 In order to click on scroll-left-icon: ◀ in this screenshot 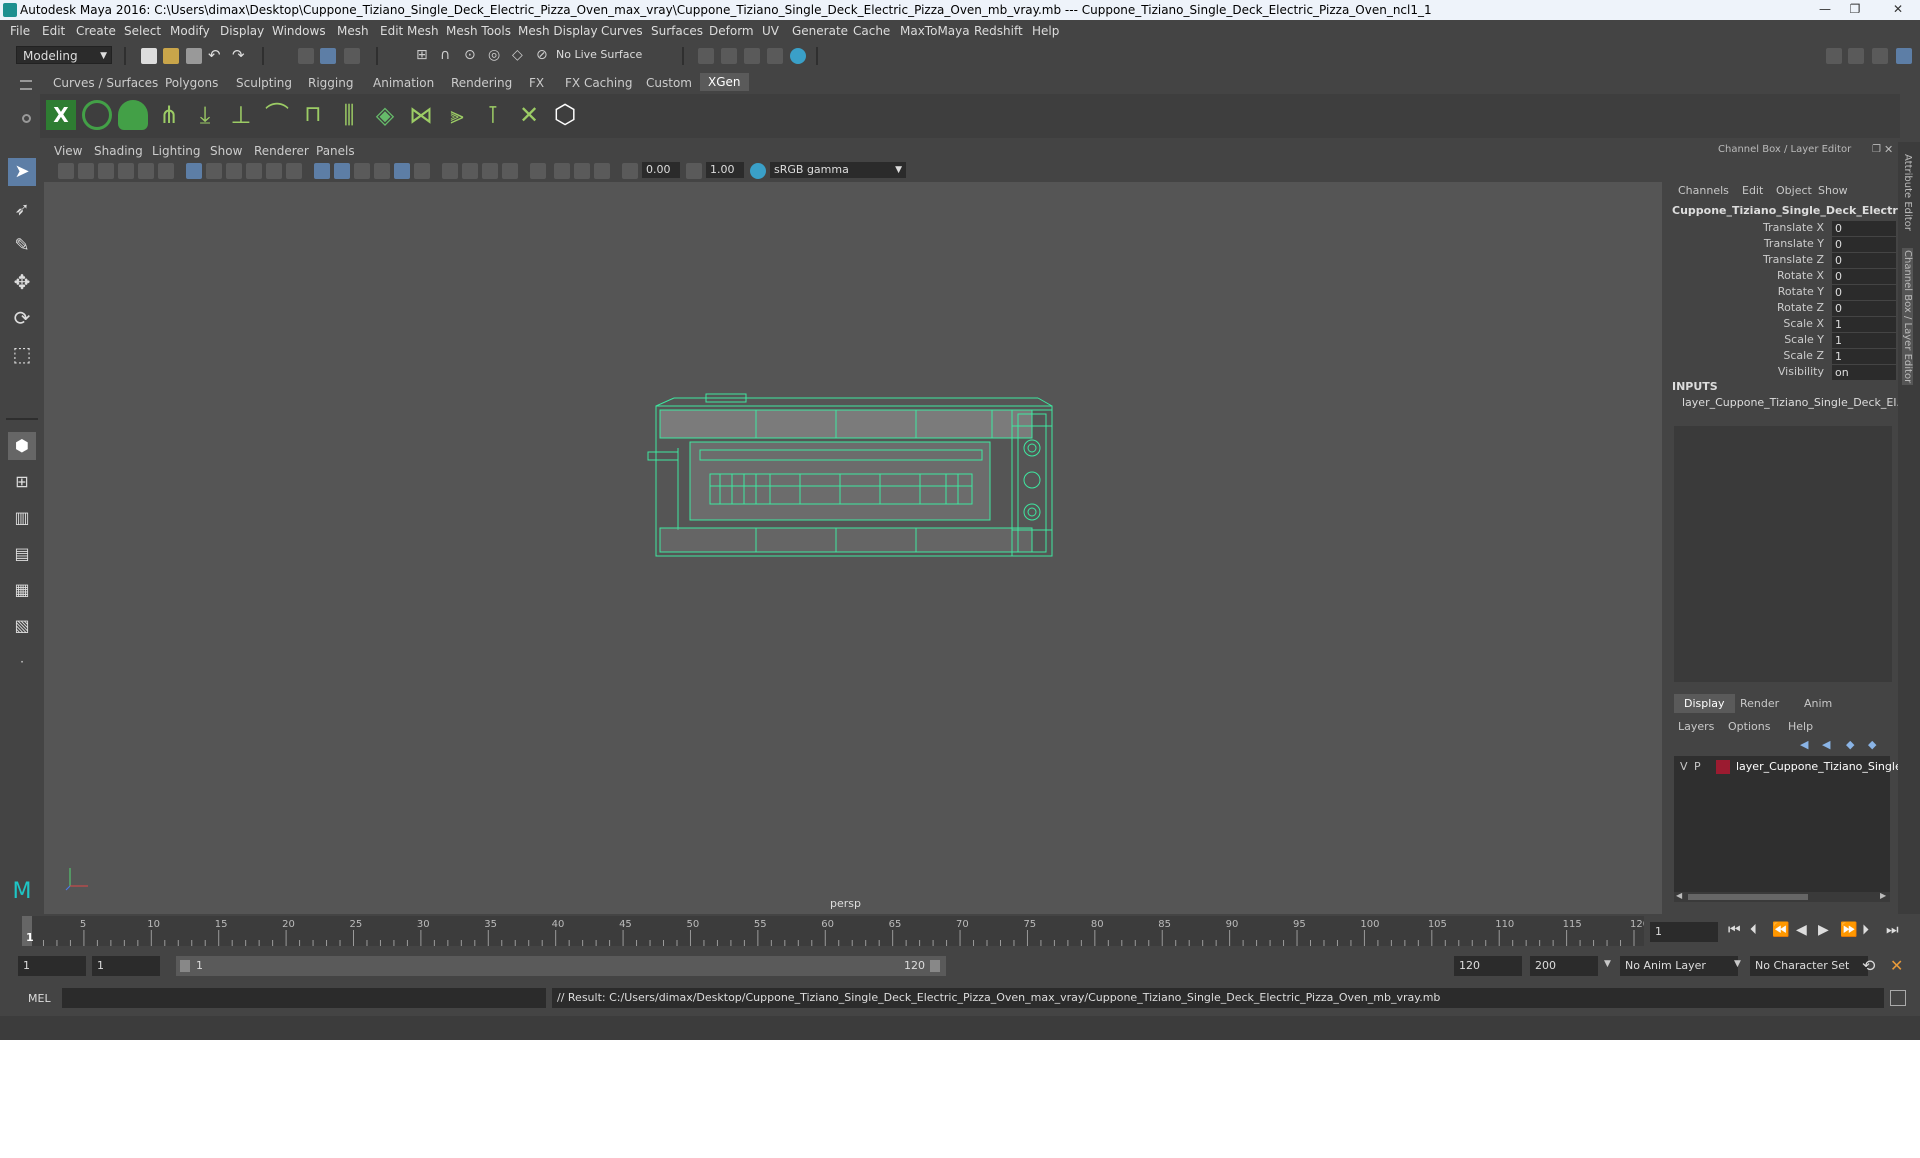, I will do `click(1679, 895)`.